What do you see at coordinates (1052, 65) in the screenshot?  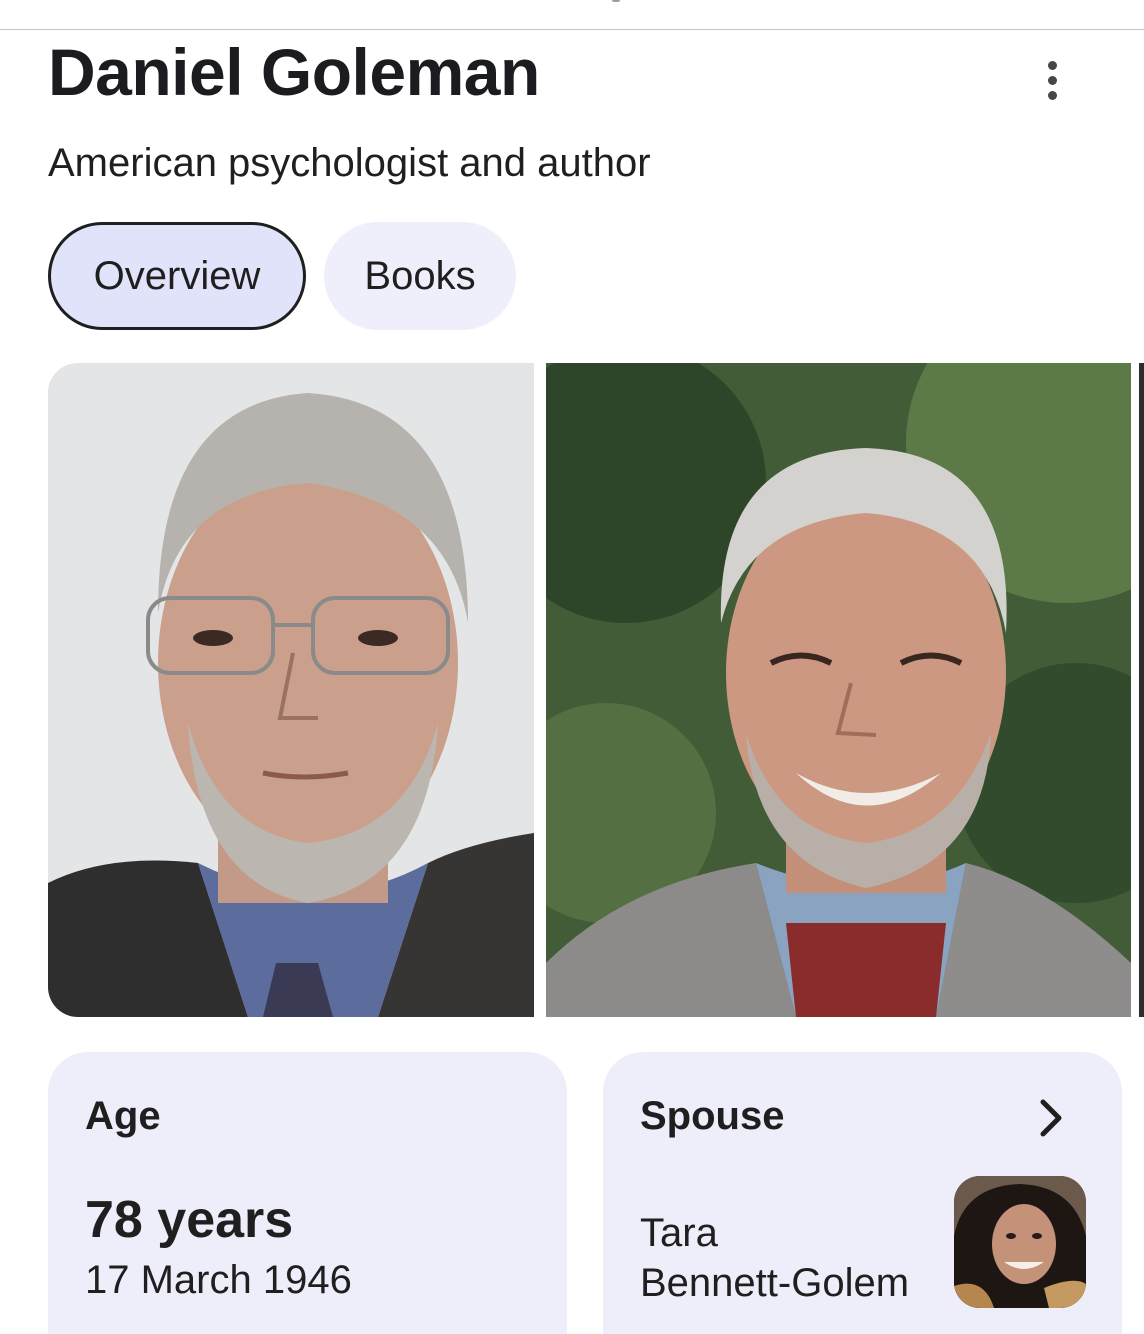 I see `more-vert-icon` at bounding box center [1052, 65].